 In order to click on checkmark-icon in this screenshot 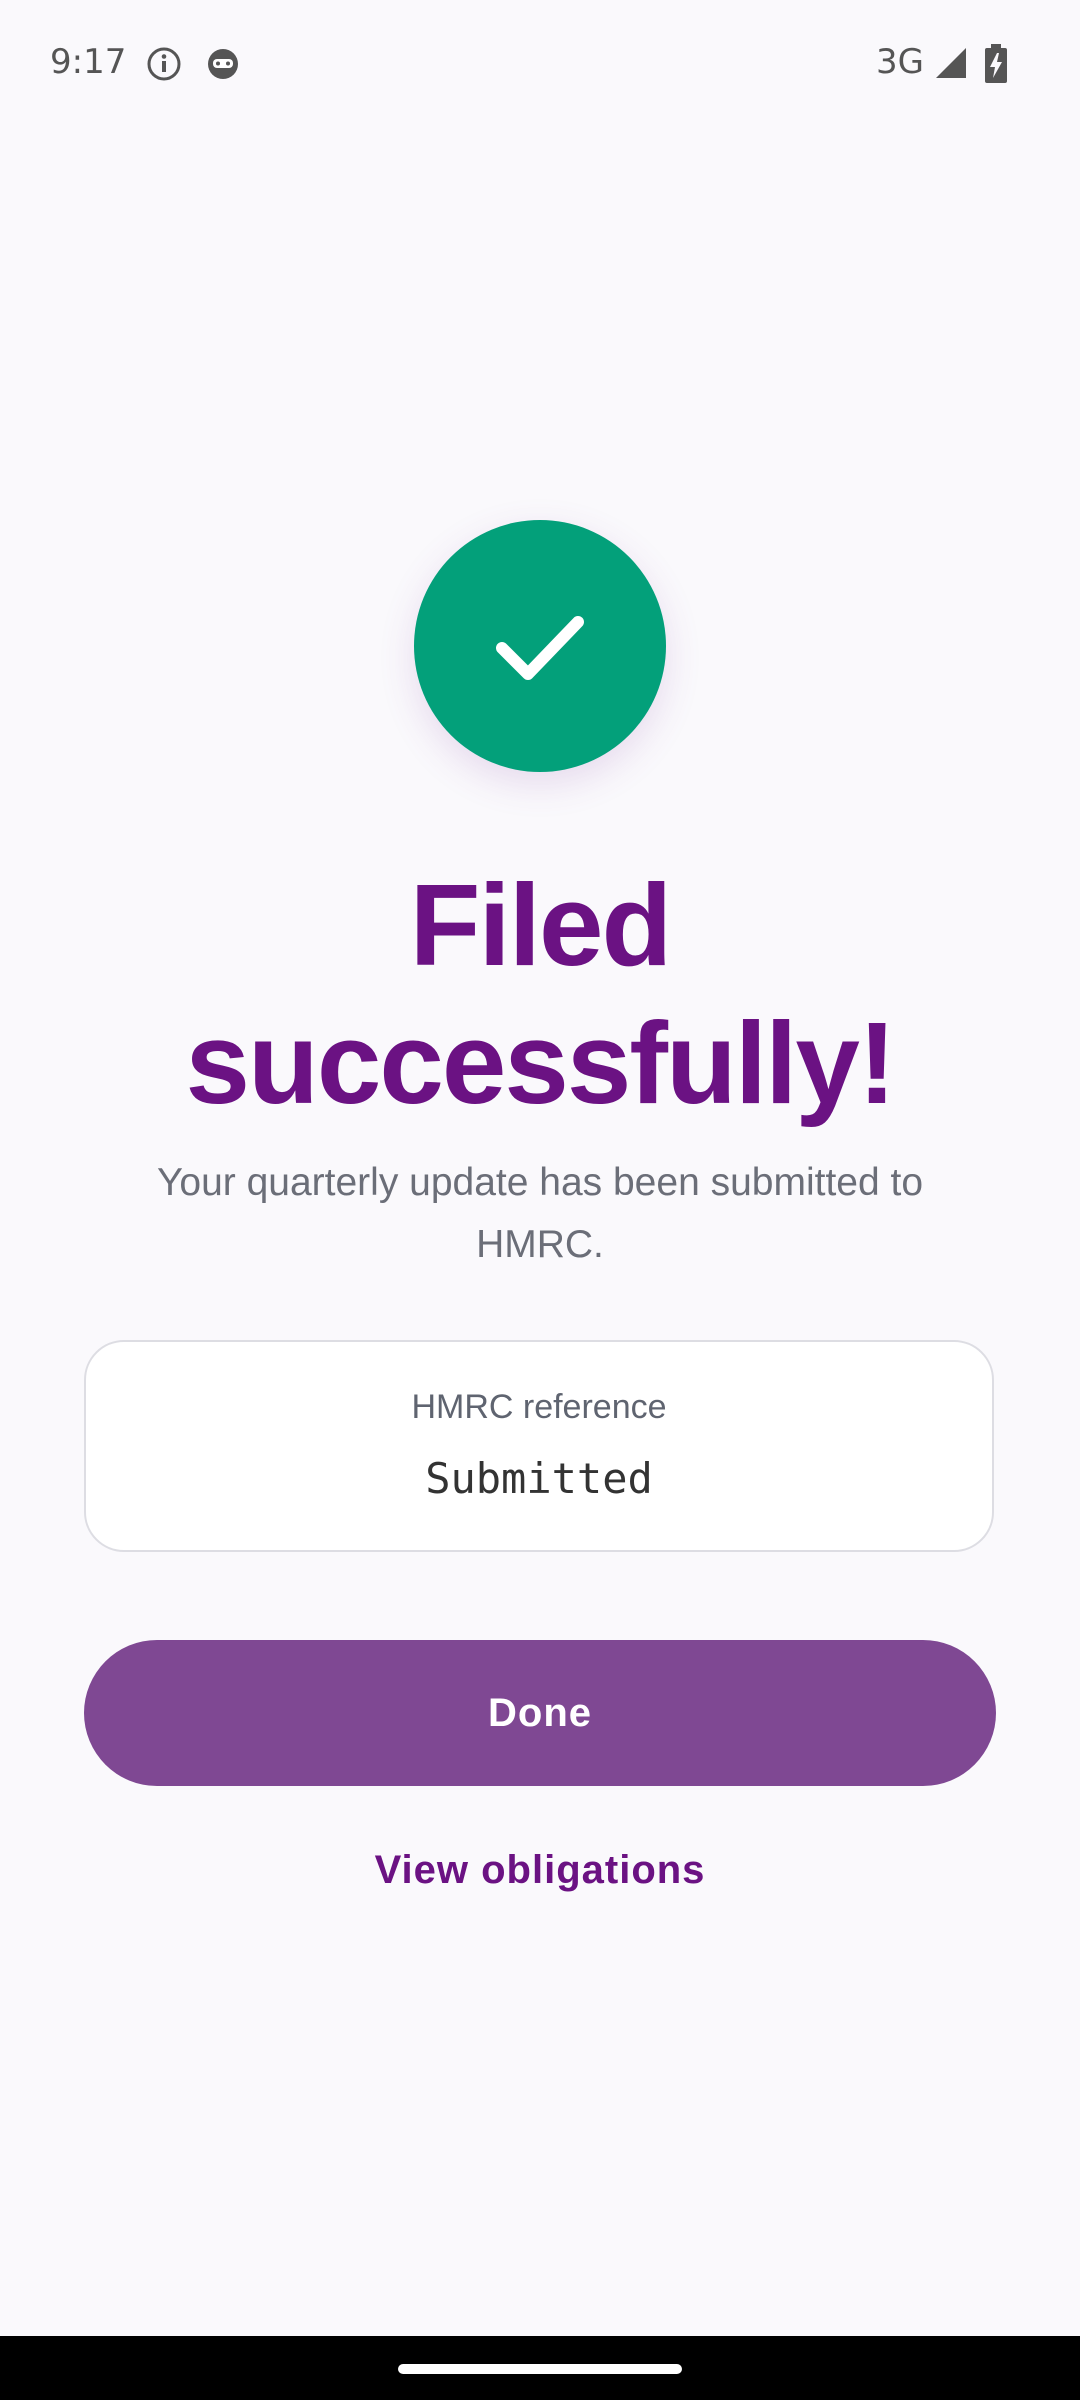, I will do `click(540, 648)`.